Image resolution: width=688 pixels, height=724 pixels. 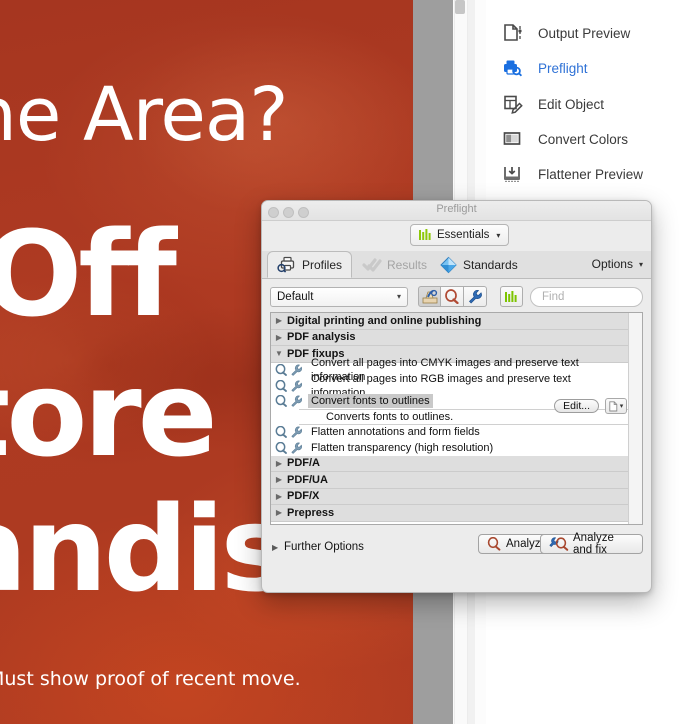 I want to click on tab-label: Profiles, so click(x=322, y=264).